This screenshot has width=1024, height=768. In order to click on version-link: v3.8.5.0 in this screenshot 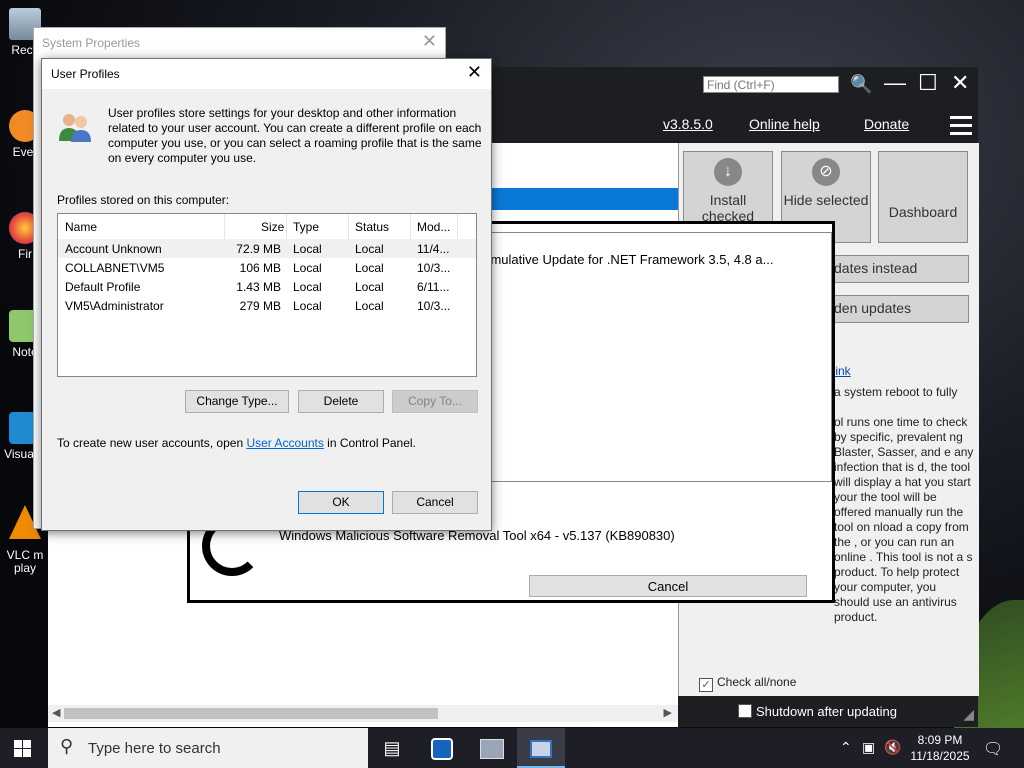, I will do `click(688, 124)`.